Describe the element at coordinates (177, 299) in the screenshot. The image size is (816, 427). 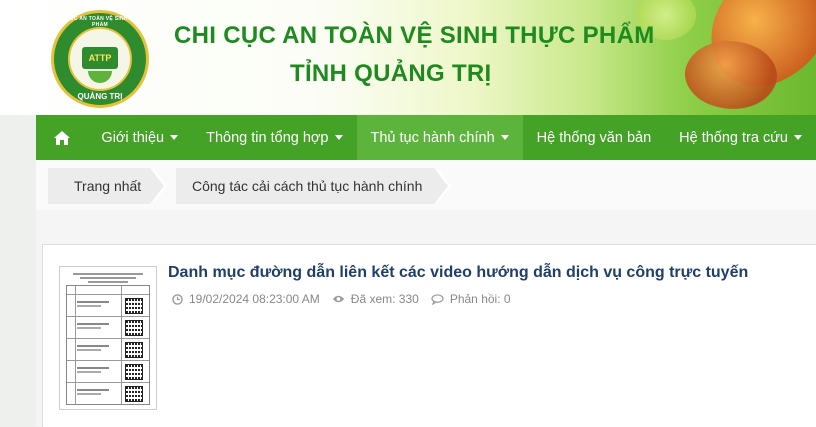
I see `clock-icon` at that location.